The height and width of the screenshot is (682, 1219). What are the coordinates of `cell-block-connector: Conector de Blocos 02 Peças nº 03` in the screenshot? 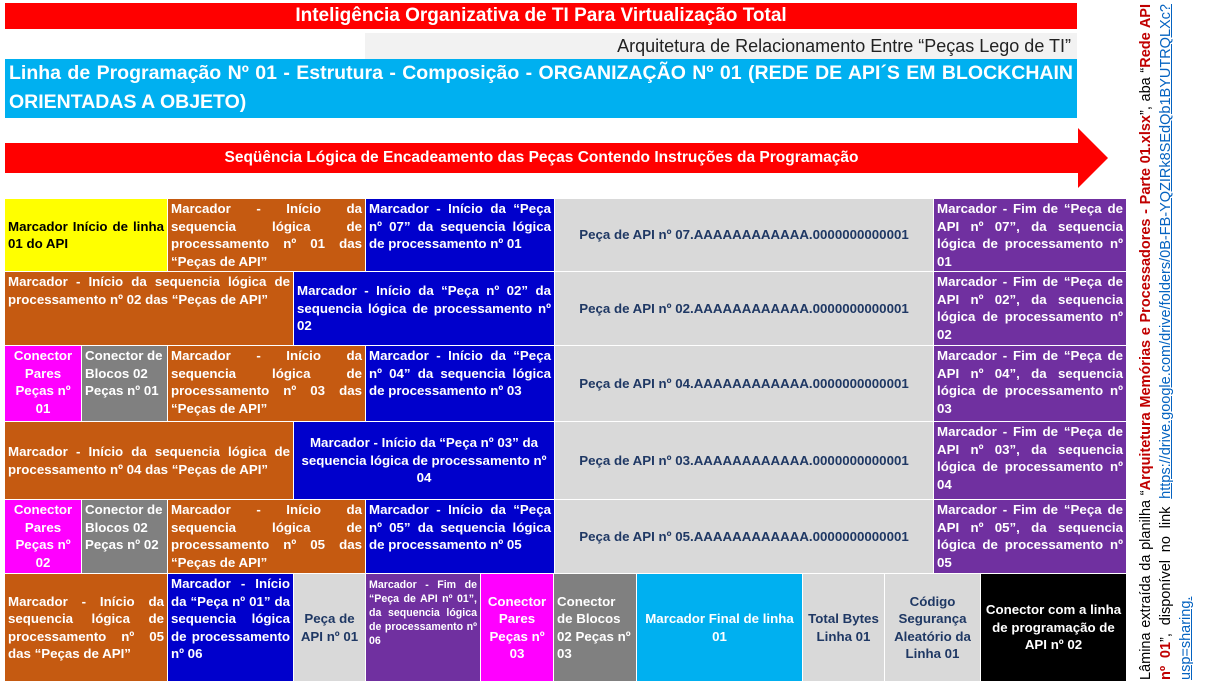 It's located at (595, 628).